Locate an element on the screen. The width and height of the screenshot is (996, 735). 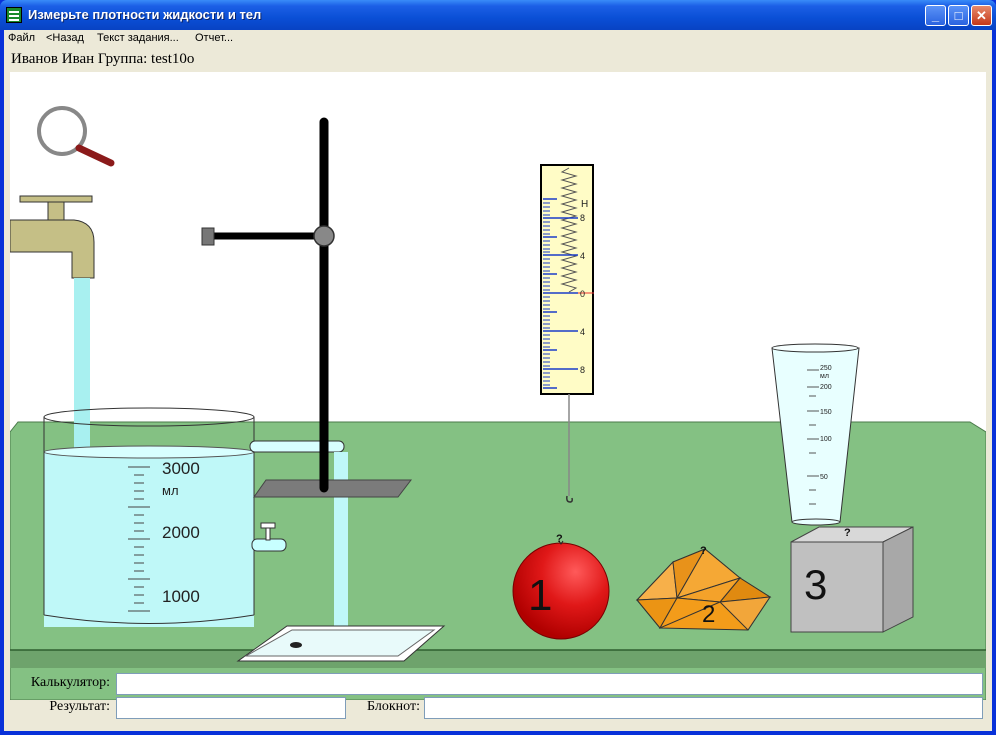
body-1-number: 1 is located at coordinates (540, 595).